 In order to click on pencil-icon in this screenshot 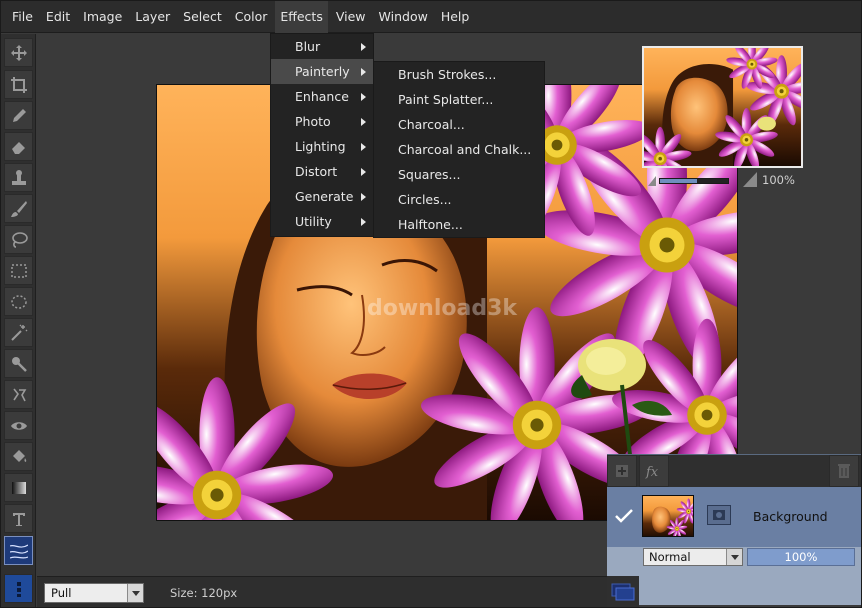, I will do `click(18, 115)`.